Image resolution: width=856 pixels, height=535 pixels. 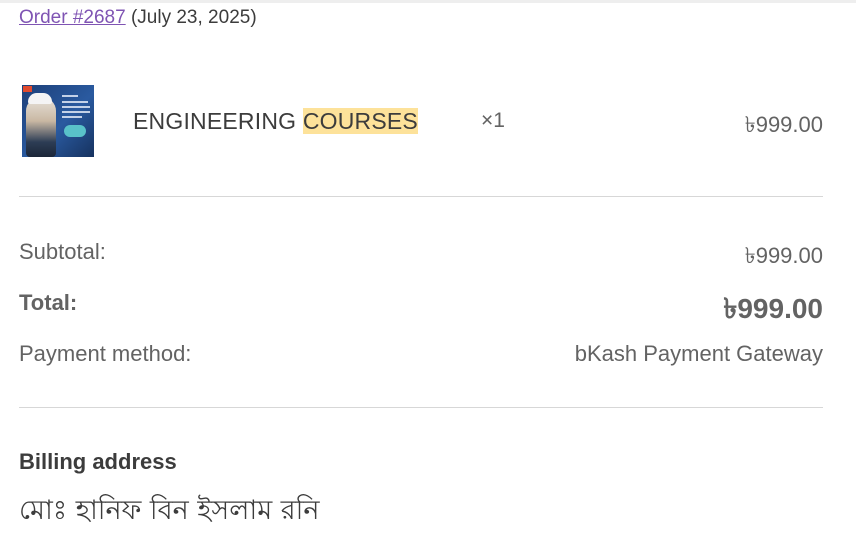 I want to click on top-border, so click(x=428, y=1).